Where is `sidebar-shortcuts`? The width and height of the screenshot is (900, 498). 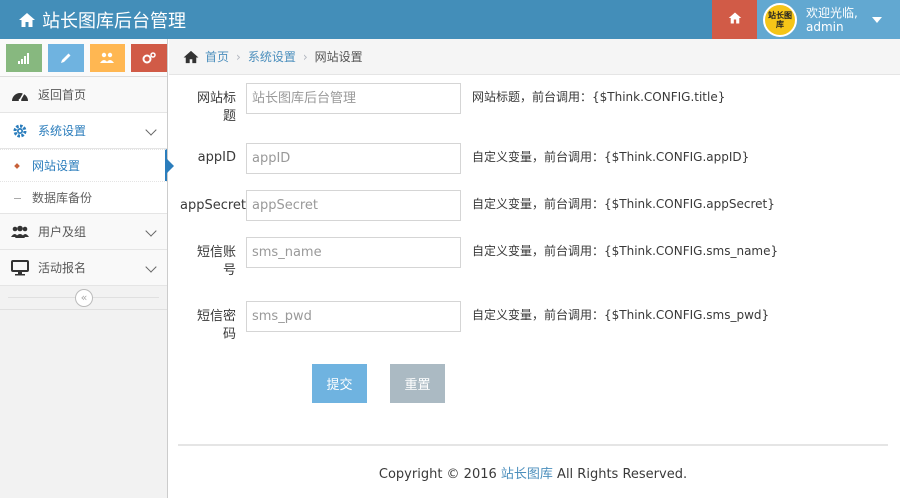 sidebar-shortcuts is located at coordinates (83, 58).